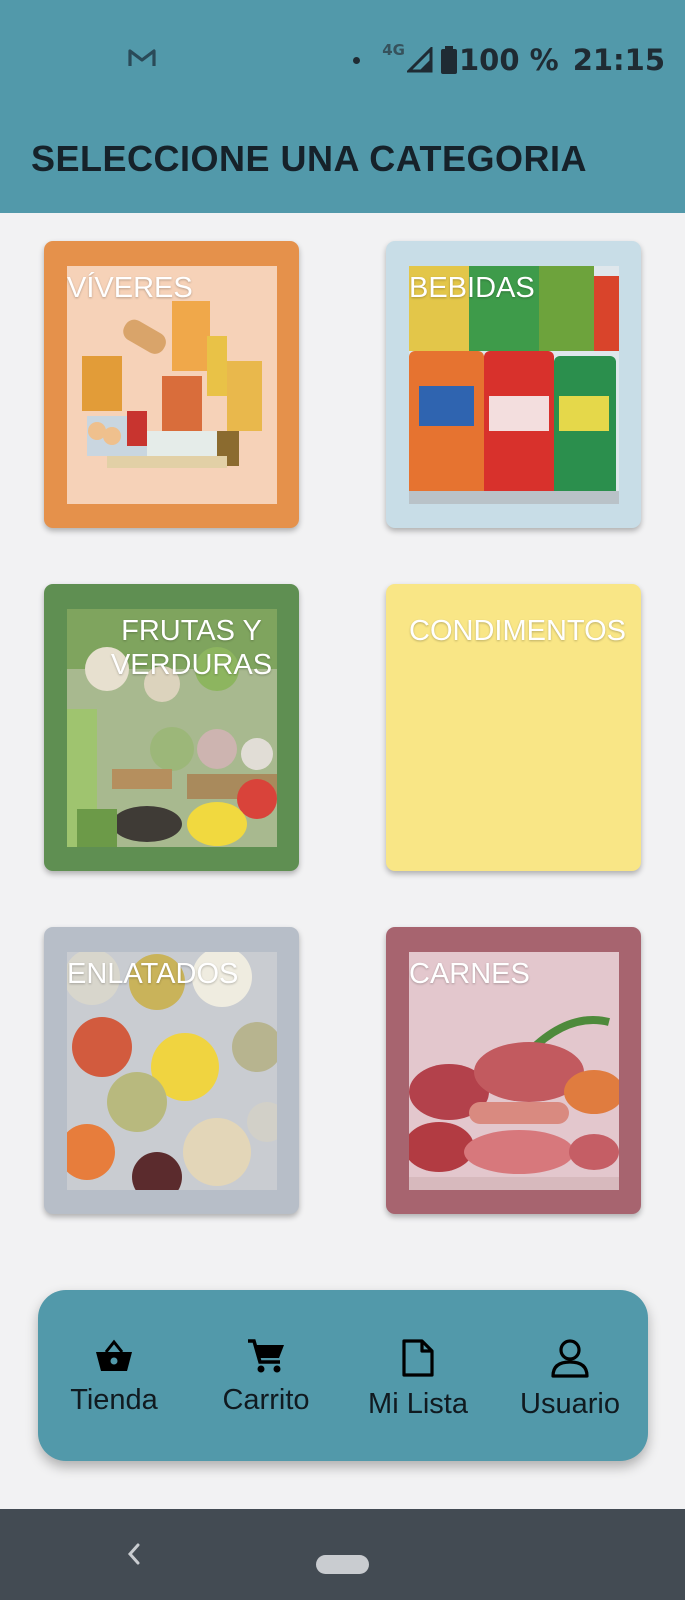  What do you see at coordinates (570, 1358) in the screenshot?
I see `user-icon` at bounding box center [570, 1358].